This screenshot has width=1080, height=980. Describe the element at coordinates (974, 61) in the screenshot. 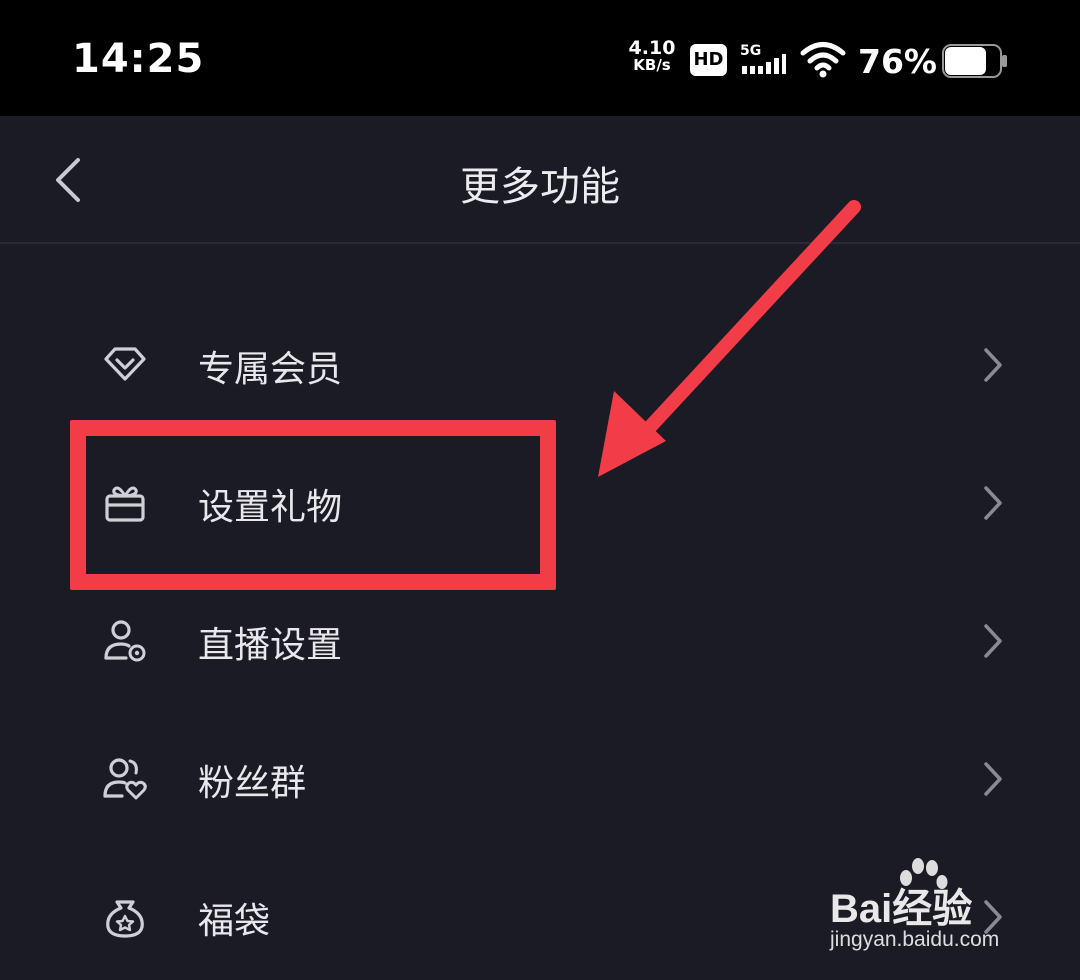

I see `battery-icon` at that location.